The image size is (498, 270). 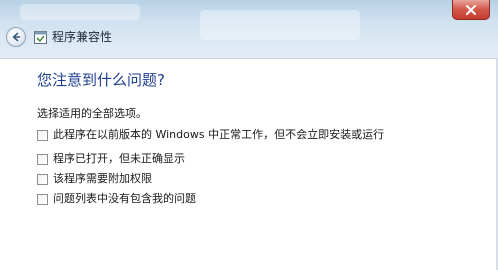 I want to click on back-arrow-icon, so click(x=16, y=37).